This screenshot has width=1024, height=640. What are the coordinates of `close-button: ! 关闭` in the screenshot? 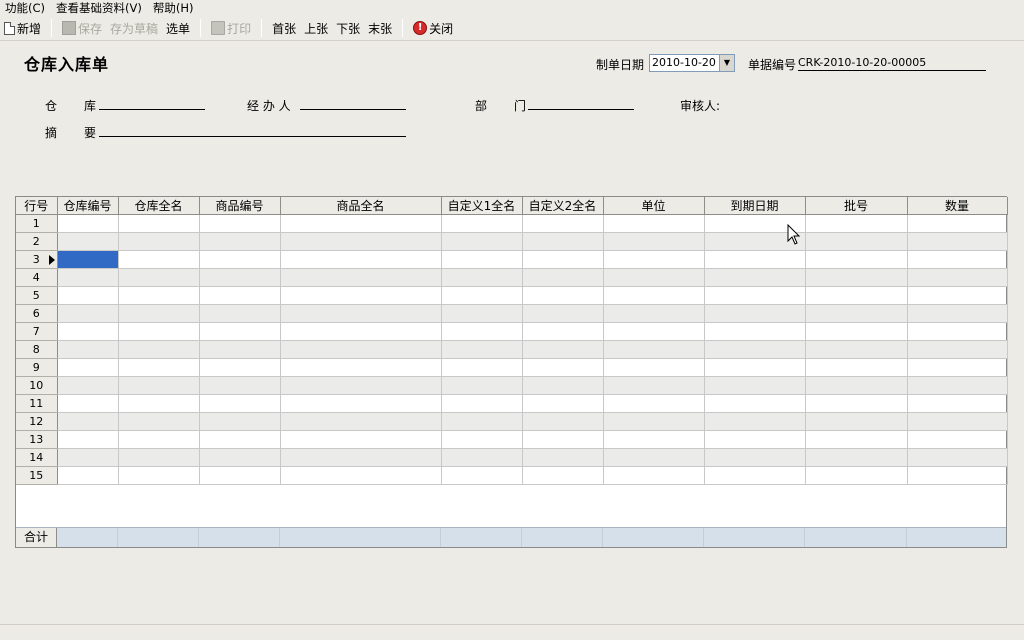 It's located at (433, 28).